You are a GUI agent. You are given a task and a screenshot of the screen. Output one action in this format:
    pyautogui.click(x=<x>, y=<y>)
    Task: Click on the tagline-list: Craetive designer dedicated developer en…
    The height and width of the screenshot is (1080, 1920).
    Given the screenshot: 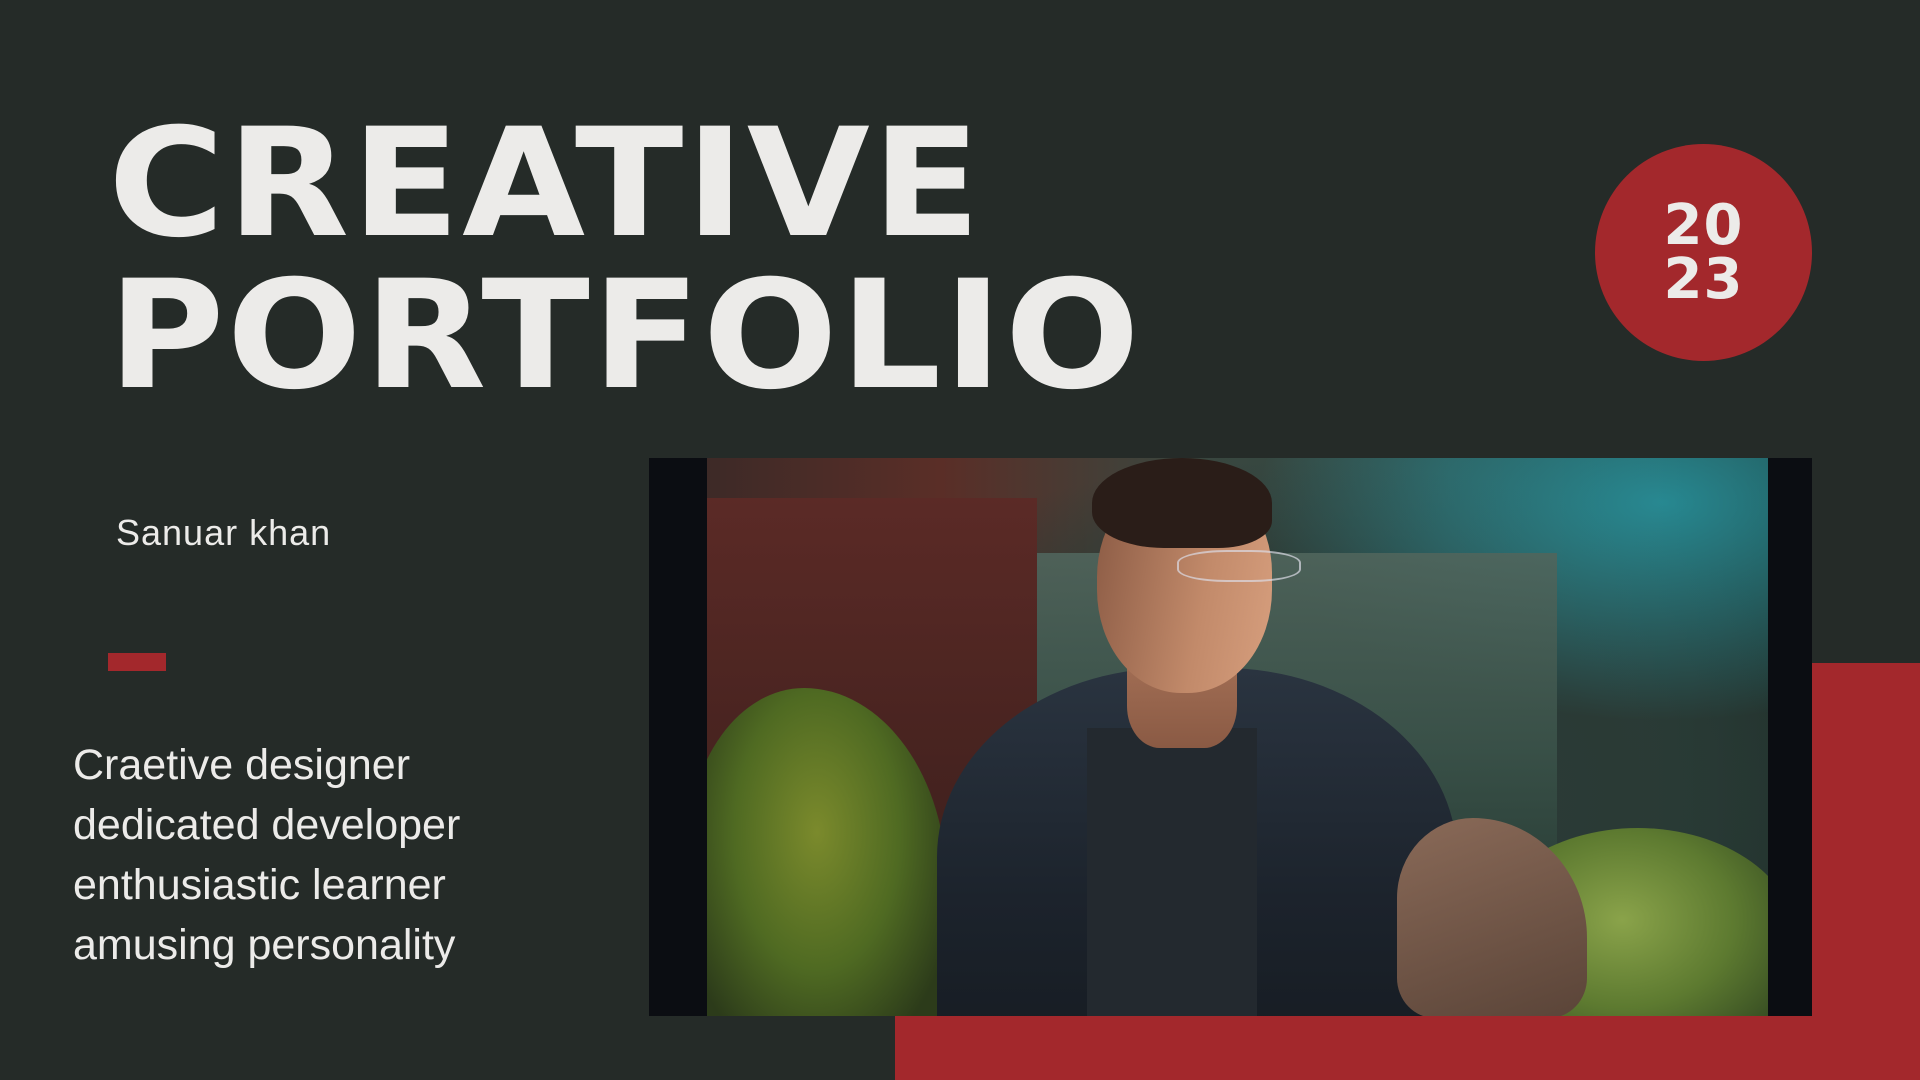 What is the action you would take?
    pyautogui.click(x=266, y=855)
    